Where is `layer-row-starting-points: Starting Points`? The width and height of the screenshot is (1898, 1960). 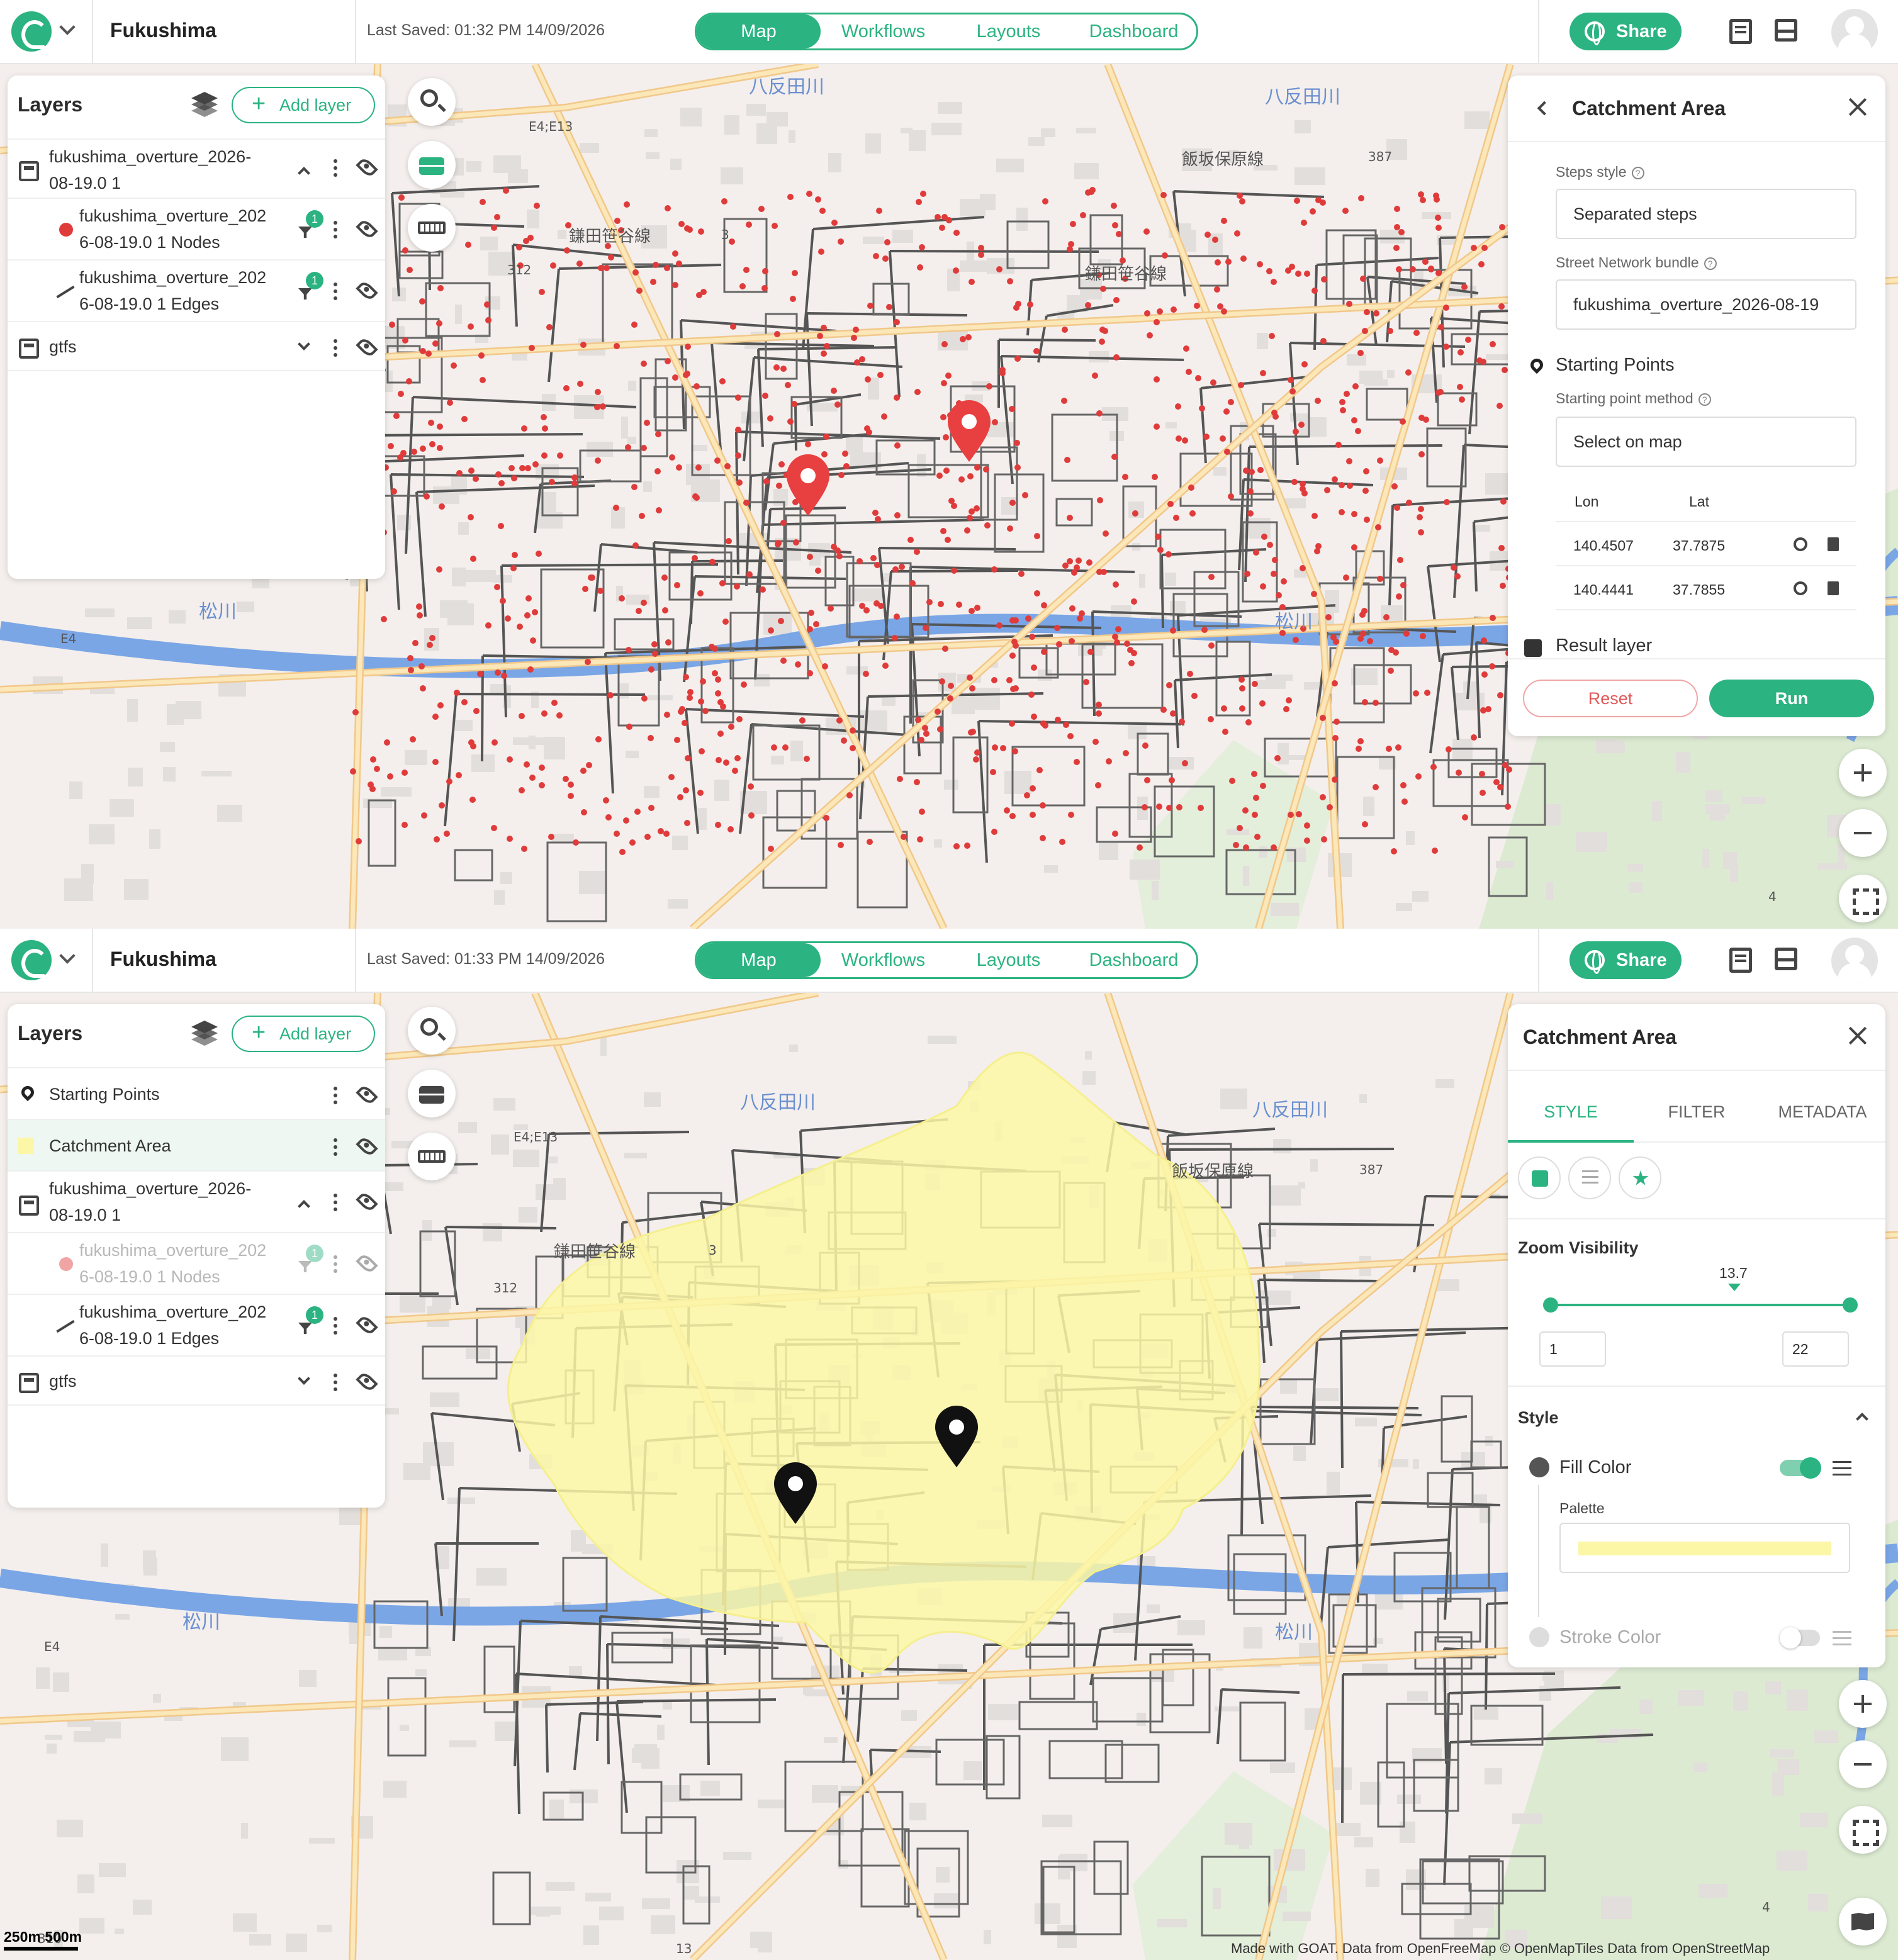
layer-row-starting-points: Starting Points is located at coordinates (196, 1093).